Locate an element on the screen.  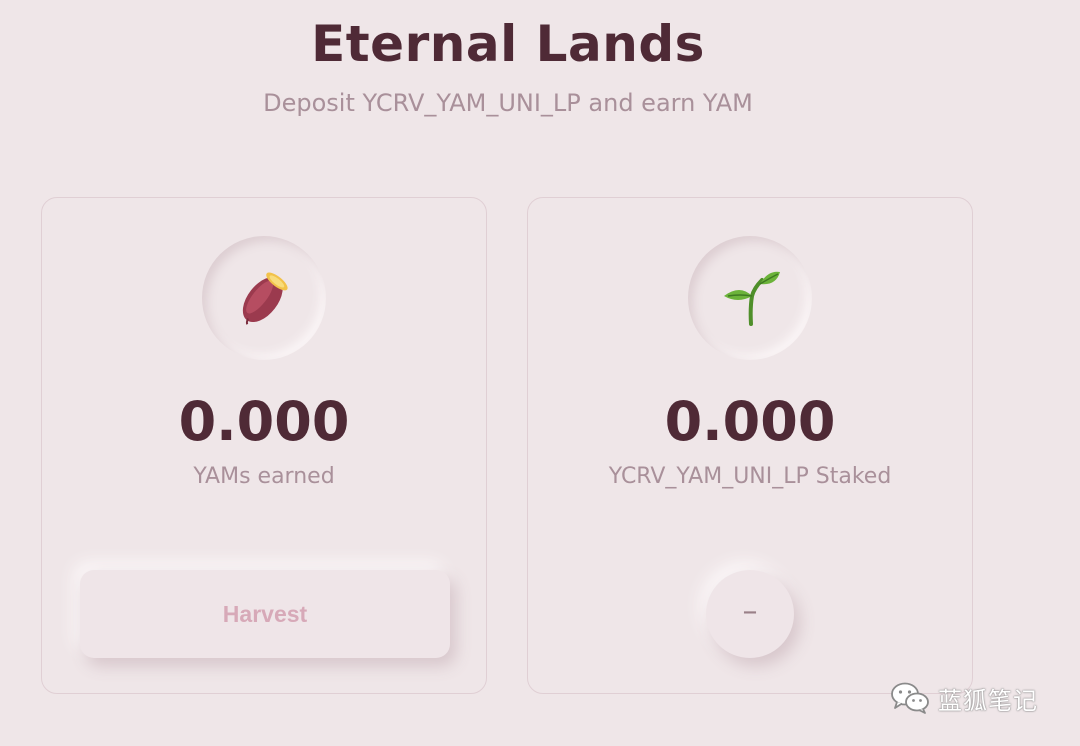
earned-label: YAMs earned is located at coordinates (264, 476).